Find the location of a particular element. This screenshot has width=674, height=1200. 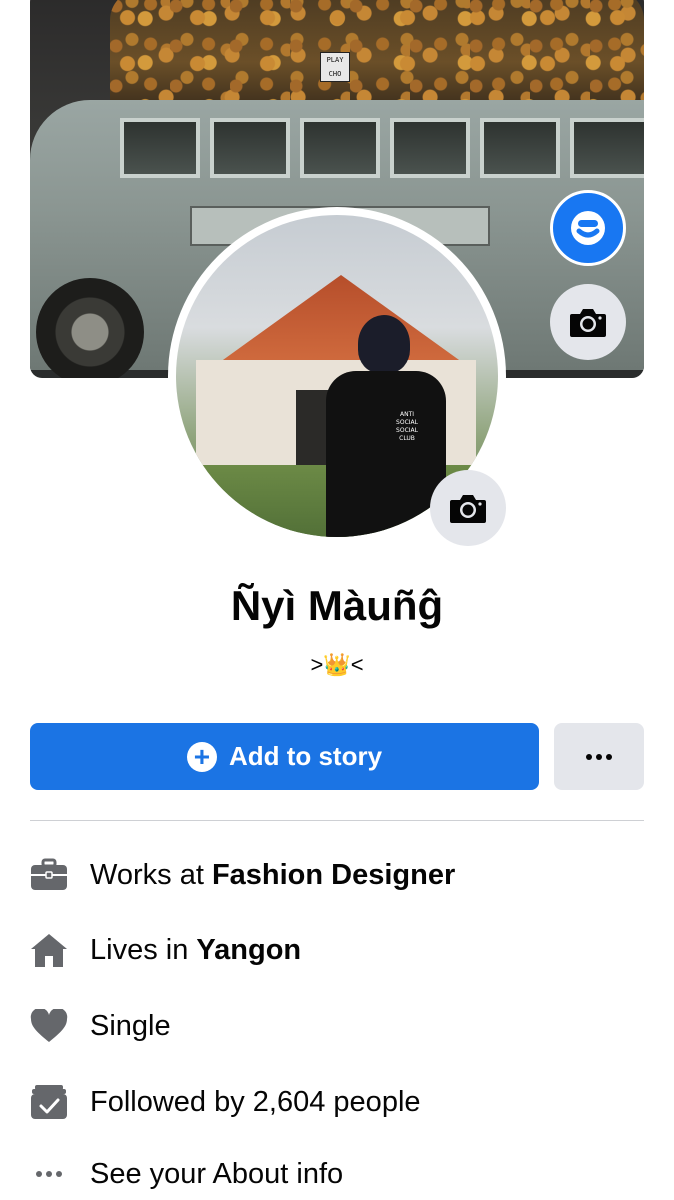

cover-tag: PLAY CHO is located at coordinates (335, 67).